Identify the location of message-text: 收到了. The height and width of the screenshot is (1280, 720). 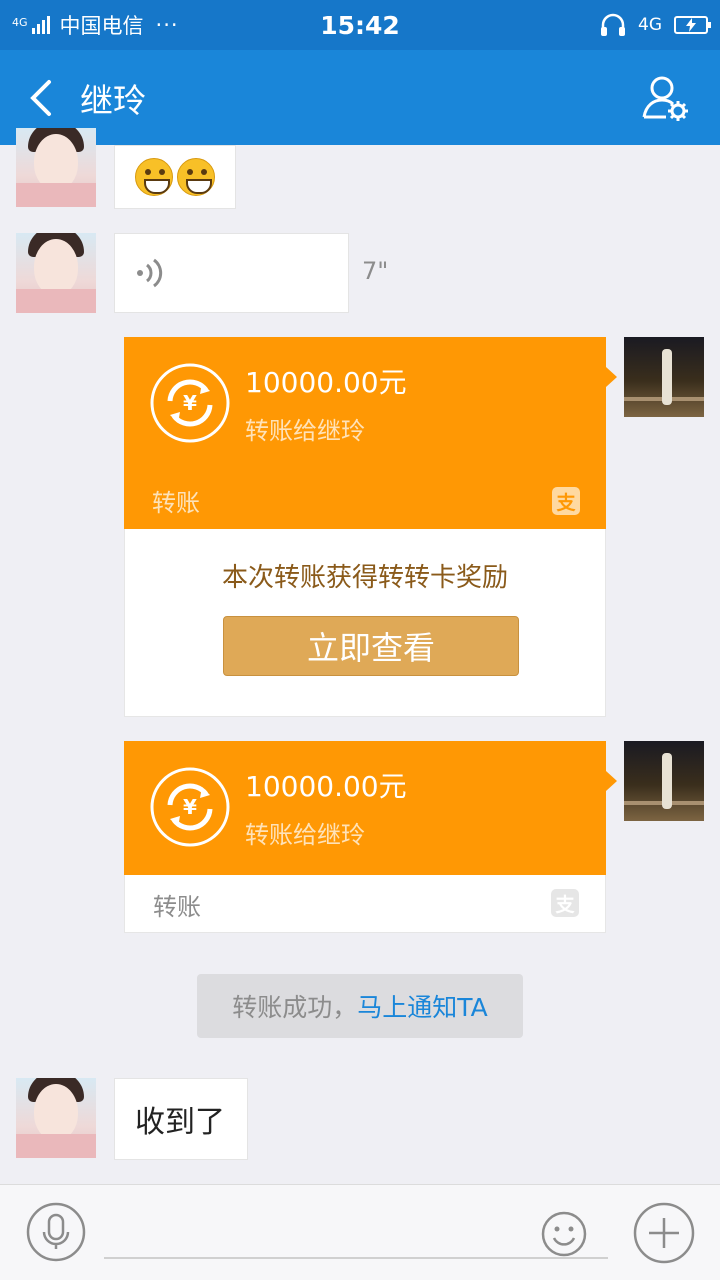
(180, 1122).